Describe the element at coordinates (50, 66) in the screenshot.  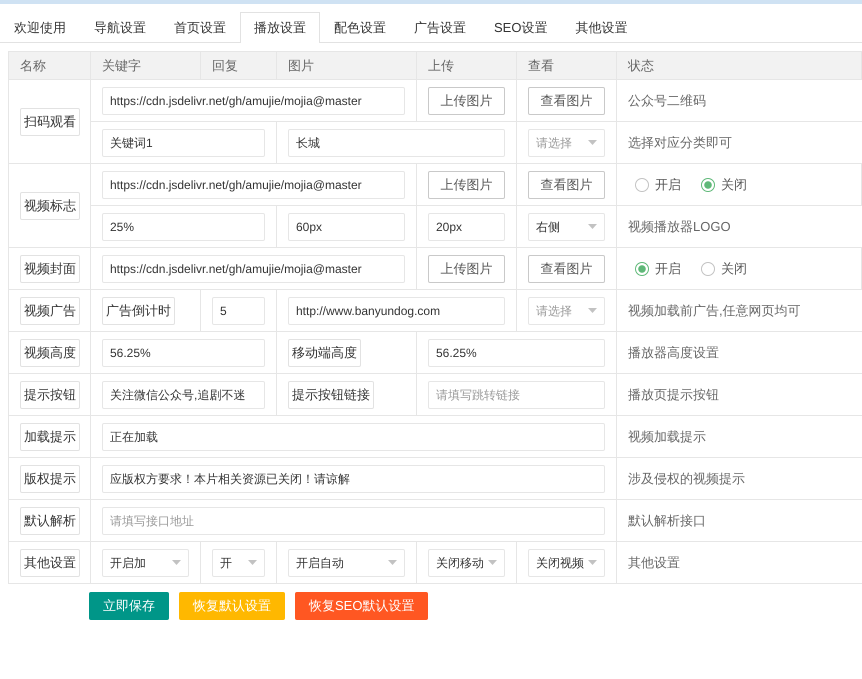
I see `column-header: 名称` at that location.